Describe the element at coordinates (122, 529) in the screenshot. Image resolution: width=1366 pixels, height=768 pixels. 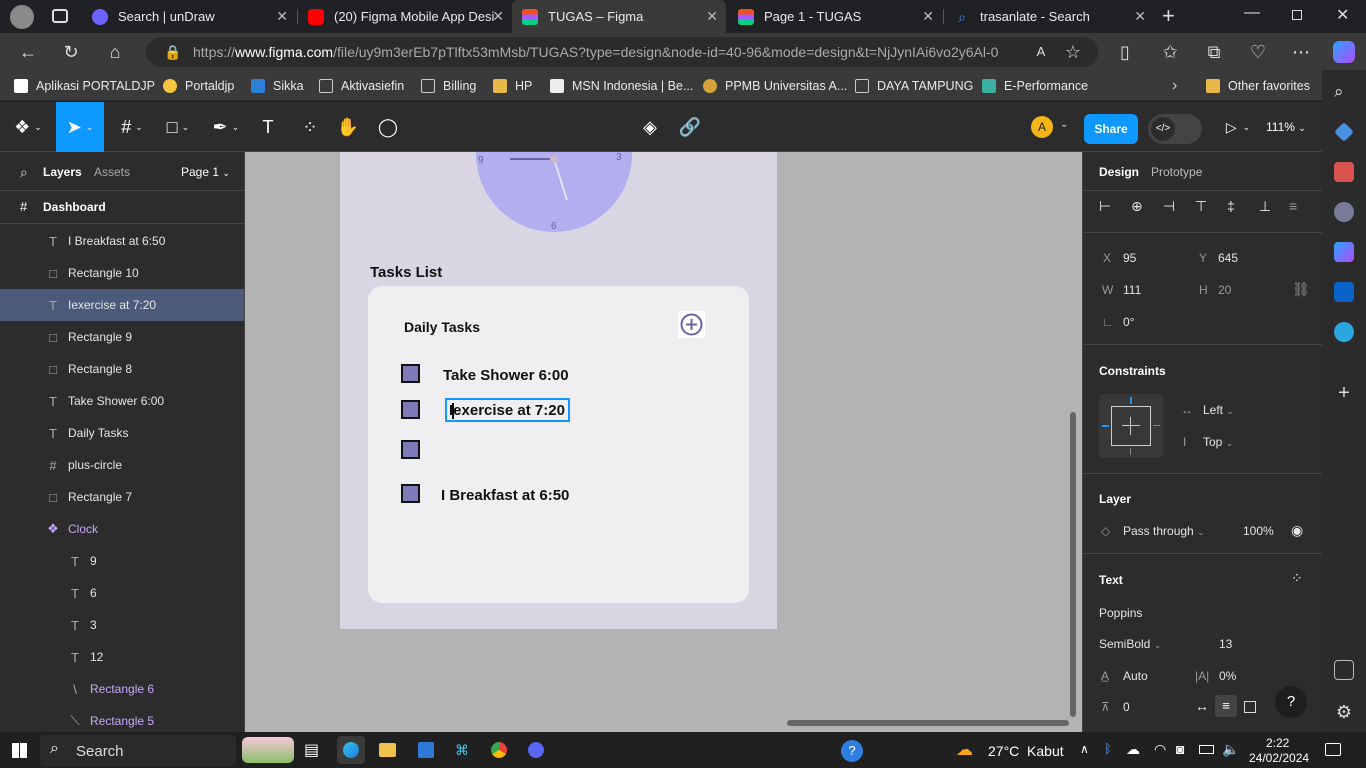
I see `layer-row: ❖ Clock` at that location.